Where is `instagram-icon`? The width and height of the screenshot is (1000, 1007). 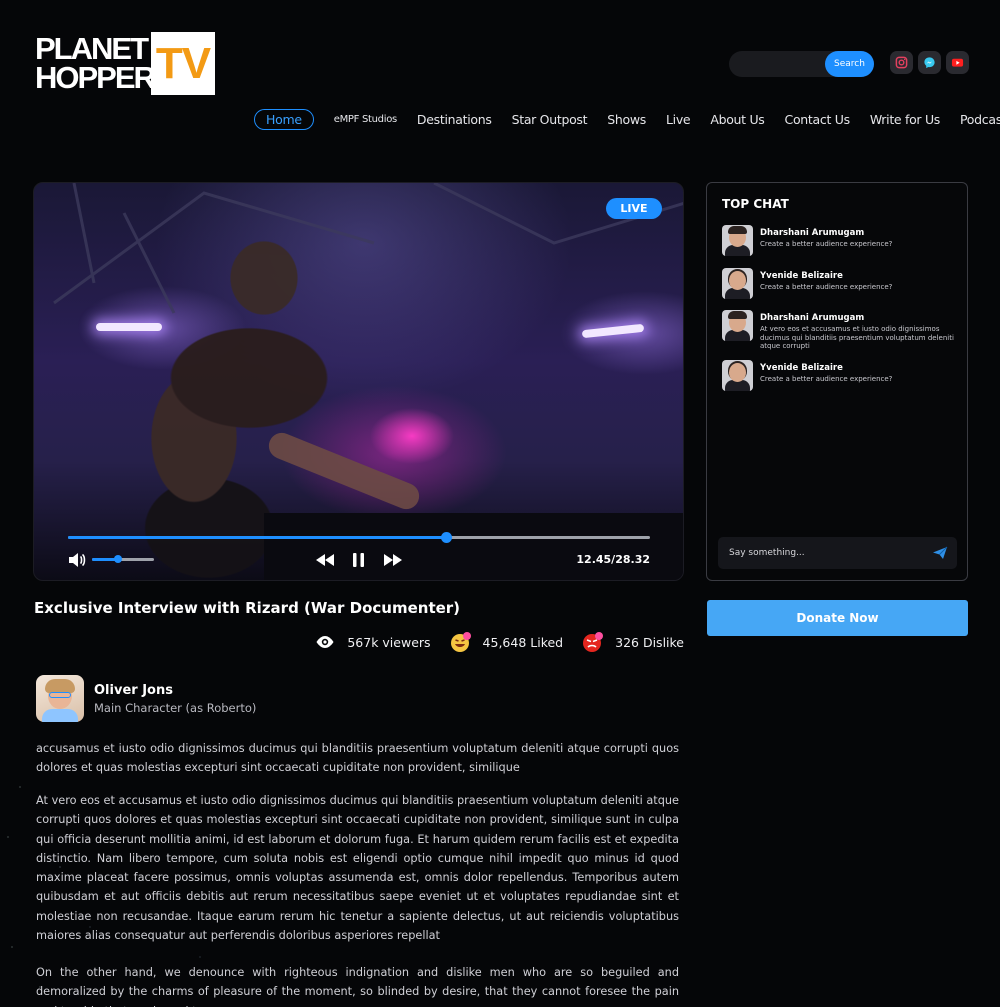
instagram-icon is located at coordinates (901, 62).